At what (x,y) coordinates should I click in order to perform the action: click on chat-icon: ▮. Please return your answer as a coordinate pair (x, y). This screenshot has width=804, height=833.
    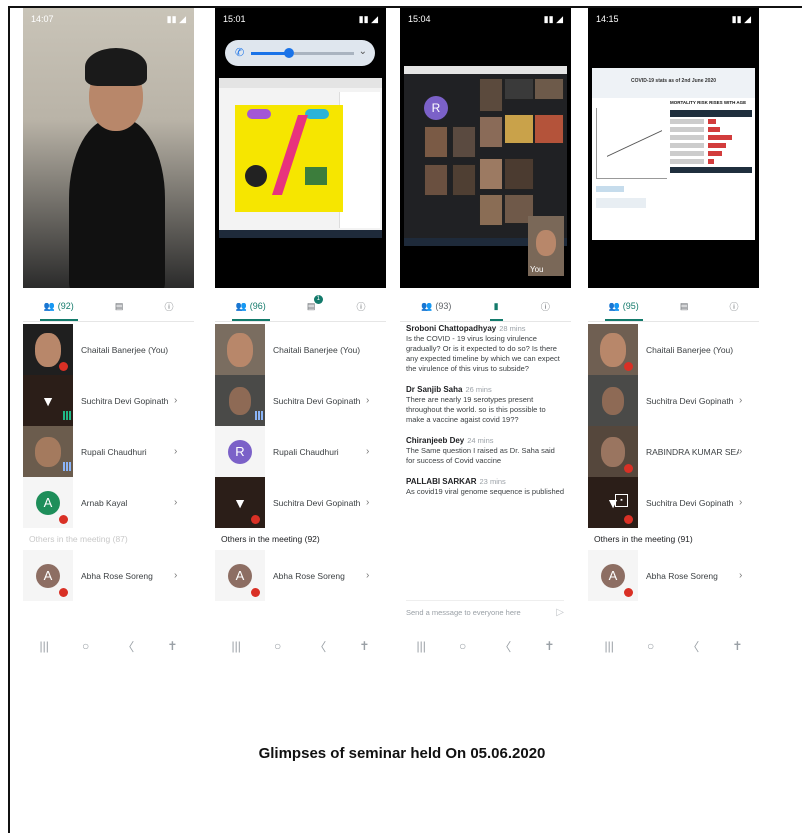
    Looking at the image, I should click on (496, 305).